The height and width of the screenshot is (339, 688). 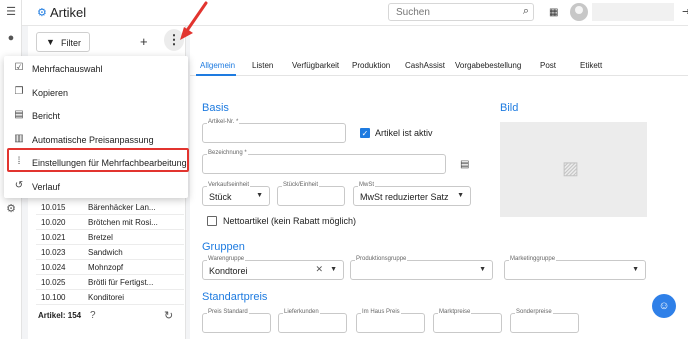 What do you see at coordinates (390, 321) in the screenshot?
I see `price-field: Im Haus Preis` at bounding box center [390, 321].